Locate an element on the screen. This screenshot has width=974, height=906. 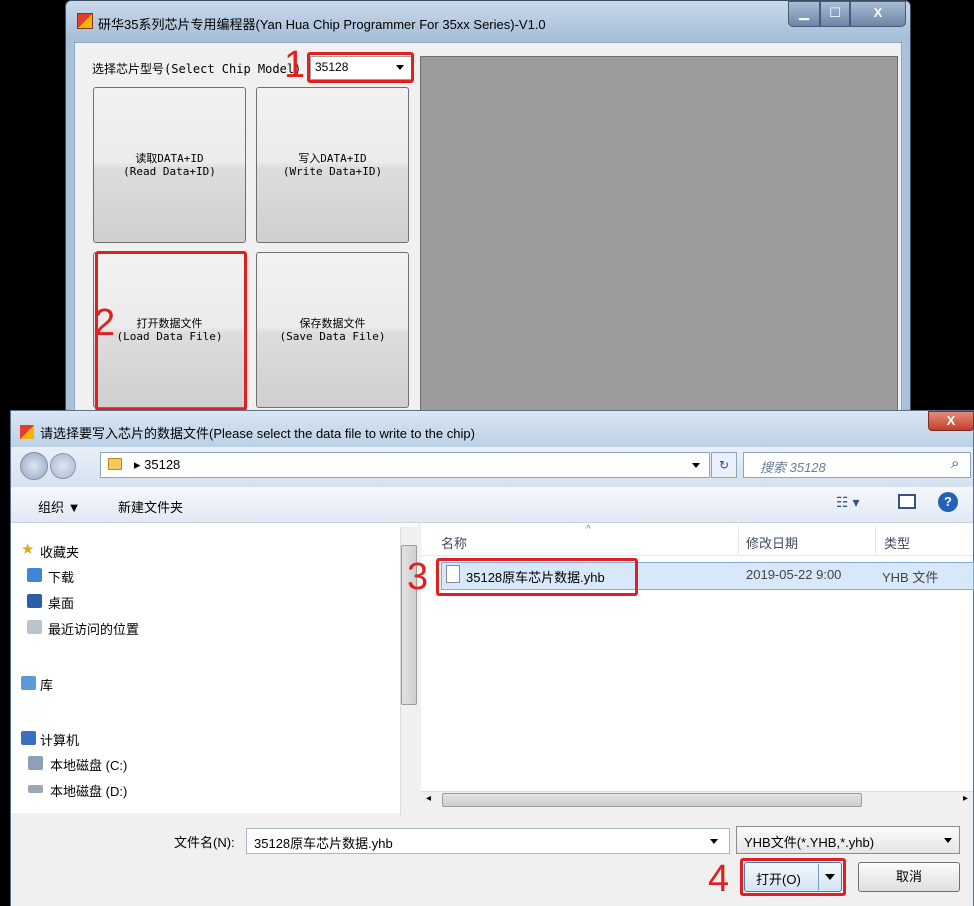
refresh-icon: ↻ is located at coordinates (724, 465).